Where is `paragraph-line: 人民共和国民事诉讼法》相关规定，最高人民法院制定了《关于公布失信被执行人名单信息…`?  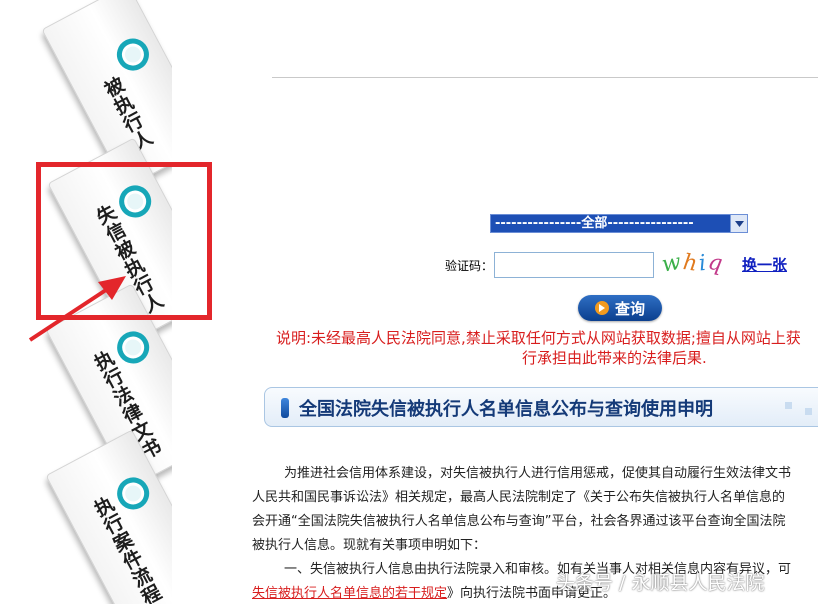 paragraph-line: 人民共和国民事诉讼法》相关规定，最高人民法院制定了《关于公布失信被执行人名单信息… is located at coordinates (519, 497).